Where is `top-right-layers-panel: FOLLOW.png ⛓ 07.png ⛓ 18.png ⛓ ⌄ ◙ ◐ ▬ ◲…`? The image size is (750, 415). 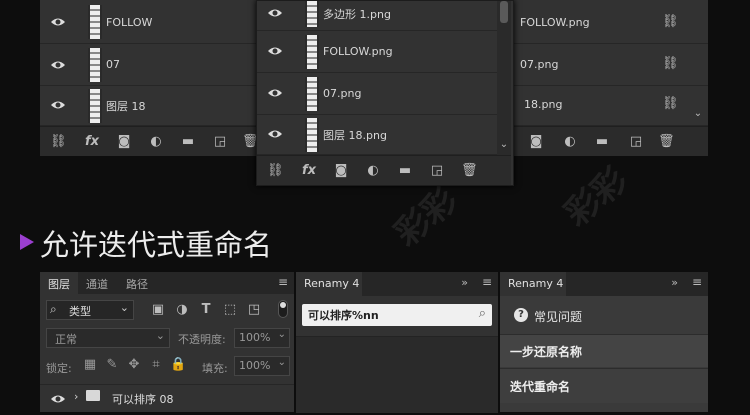
top-right-layers-panel: FOLLOW.png ⛓ 07.png ⛓ 18.png ⛓ ⌄ ◙ ◐ ▬ ◲… is located at coordinates (609, 78).